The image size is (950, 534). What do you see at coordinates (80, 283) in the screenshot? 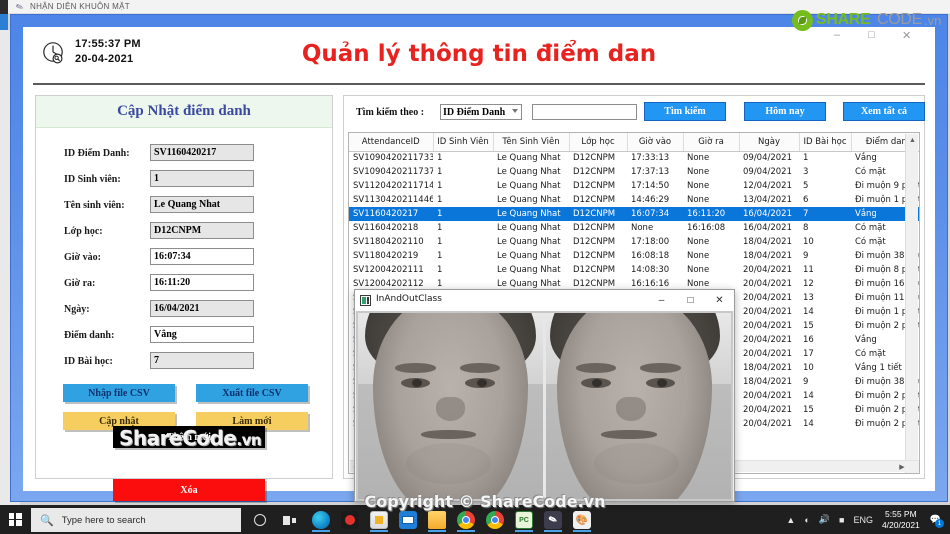
I see `label-time-out: Giờ ra:` at bounding box center [80, 283].